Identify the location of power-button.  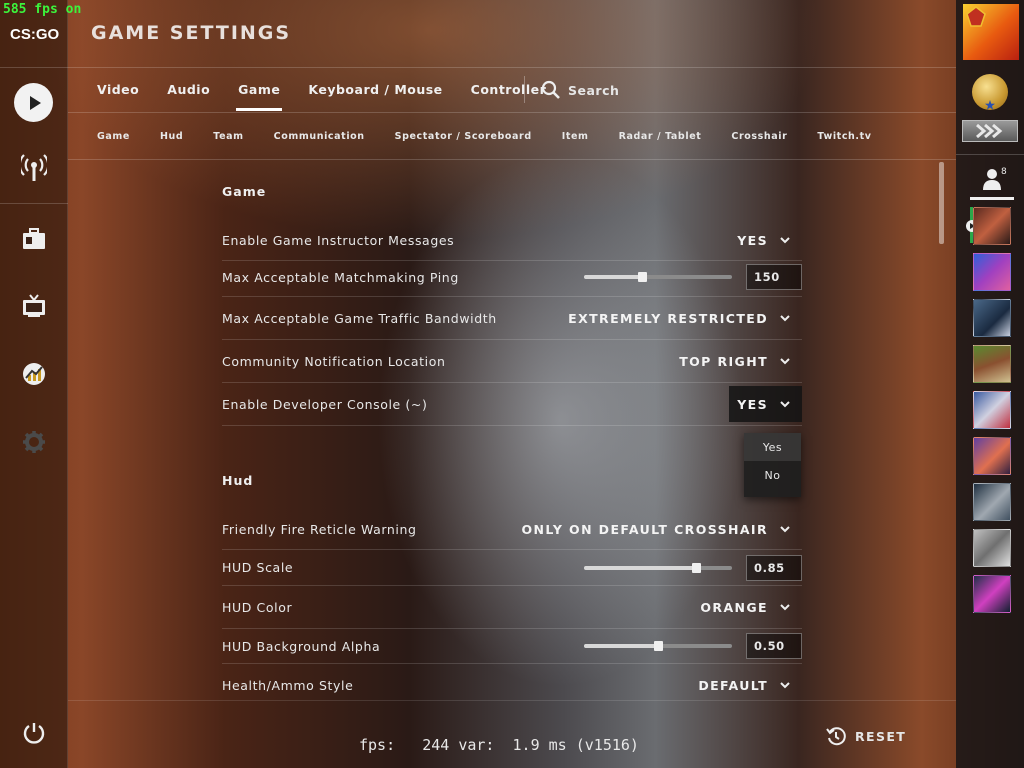
(34, 733).